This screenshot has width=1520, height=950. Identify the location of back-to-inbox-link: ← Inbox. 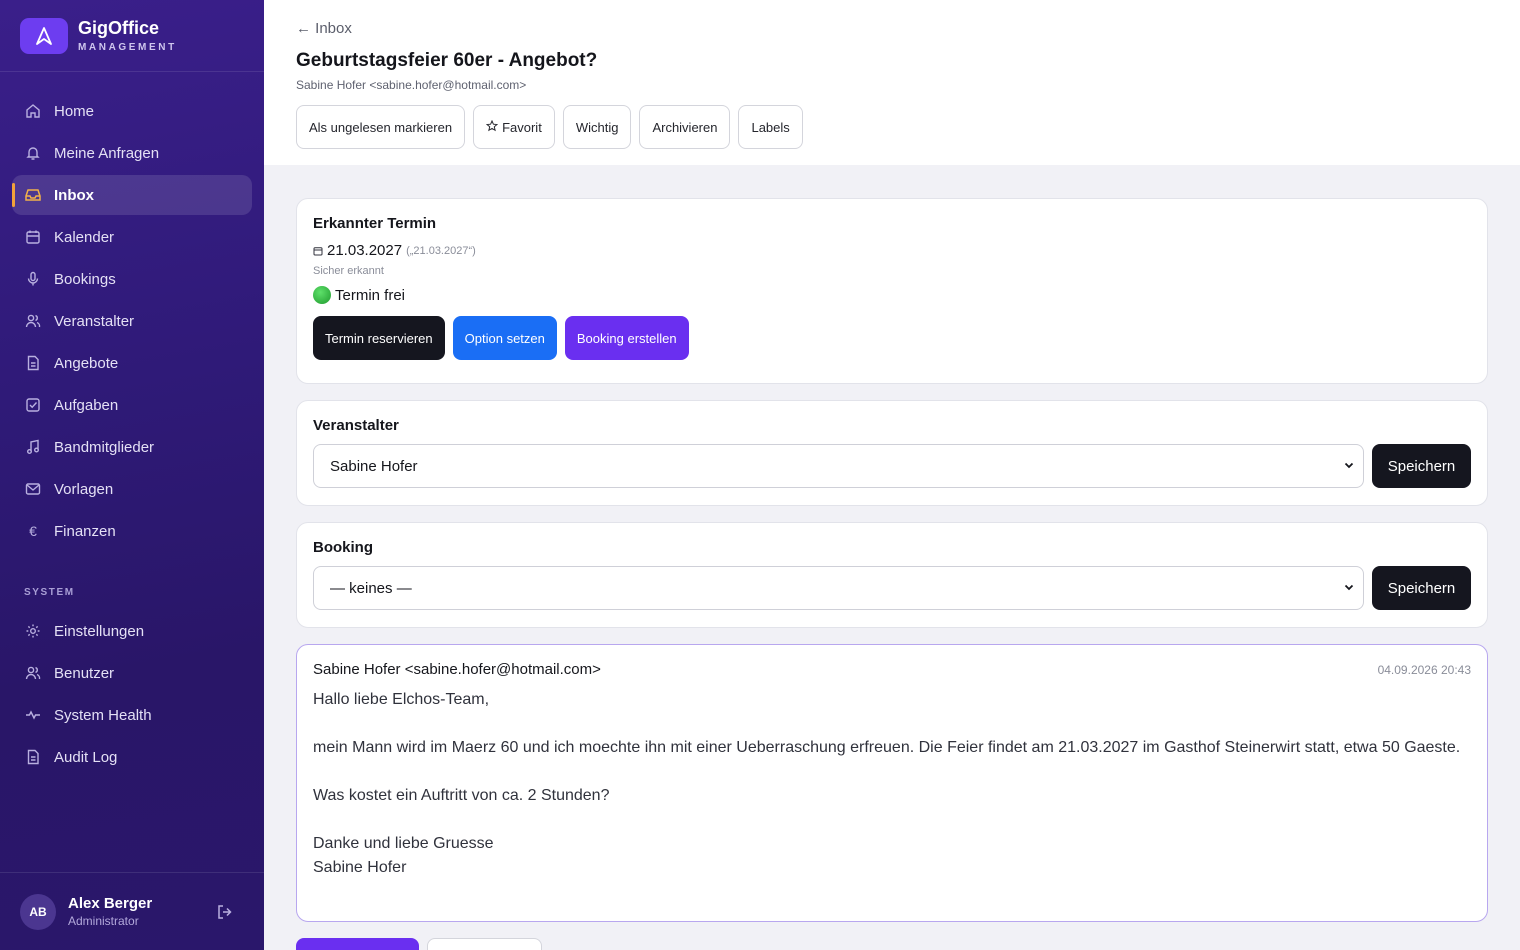
(324, 28).